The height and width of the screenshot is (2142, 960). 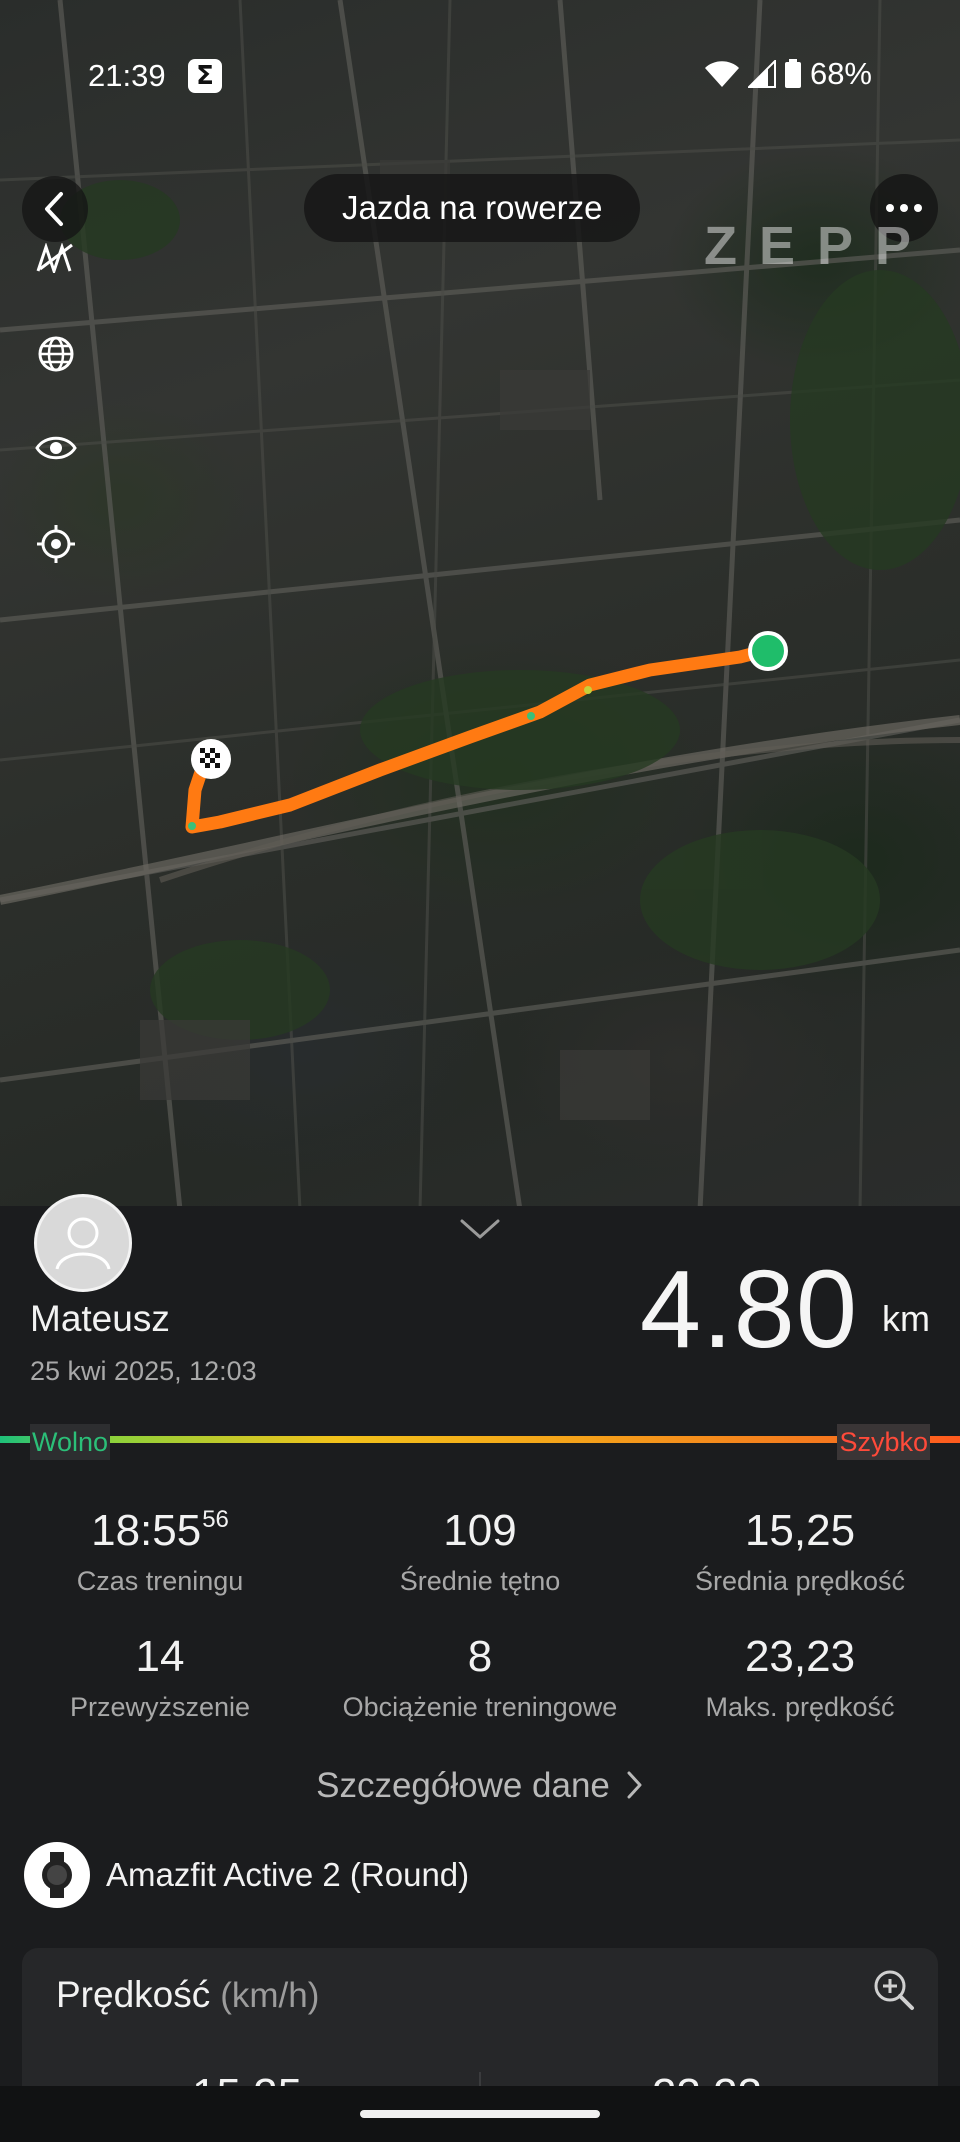 I want to click on stat-training-load: 8 Obciążenie treningowe, so click(x=480, y=1677).